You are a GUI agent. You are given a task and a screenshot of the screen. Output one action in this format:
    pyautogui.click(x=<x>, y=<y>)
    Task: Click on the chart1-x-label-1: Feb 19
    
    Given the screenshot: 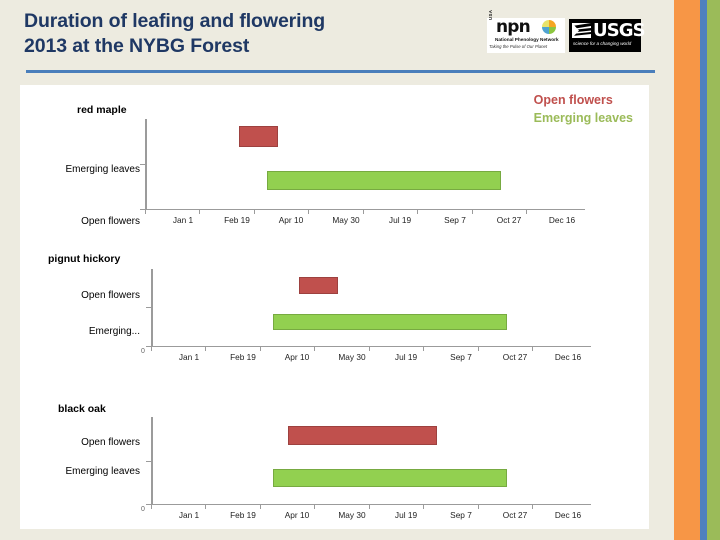 What is the action you would take?
    pyautogui.click(x=237, y=220)
    